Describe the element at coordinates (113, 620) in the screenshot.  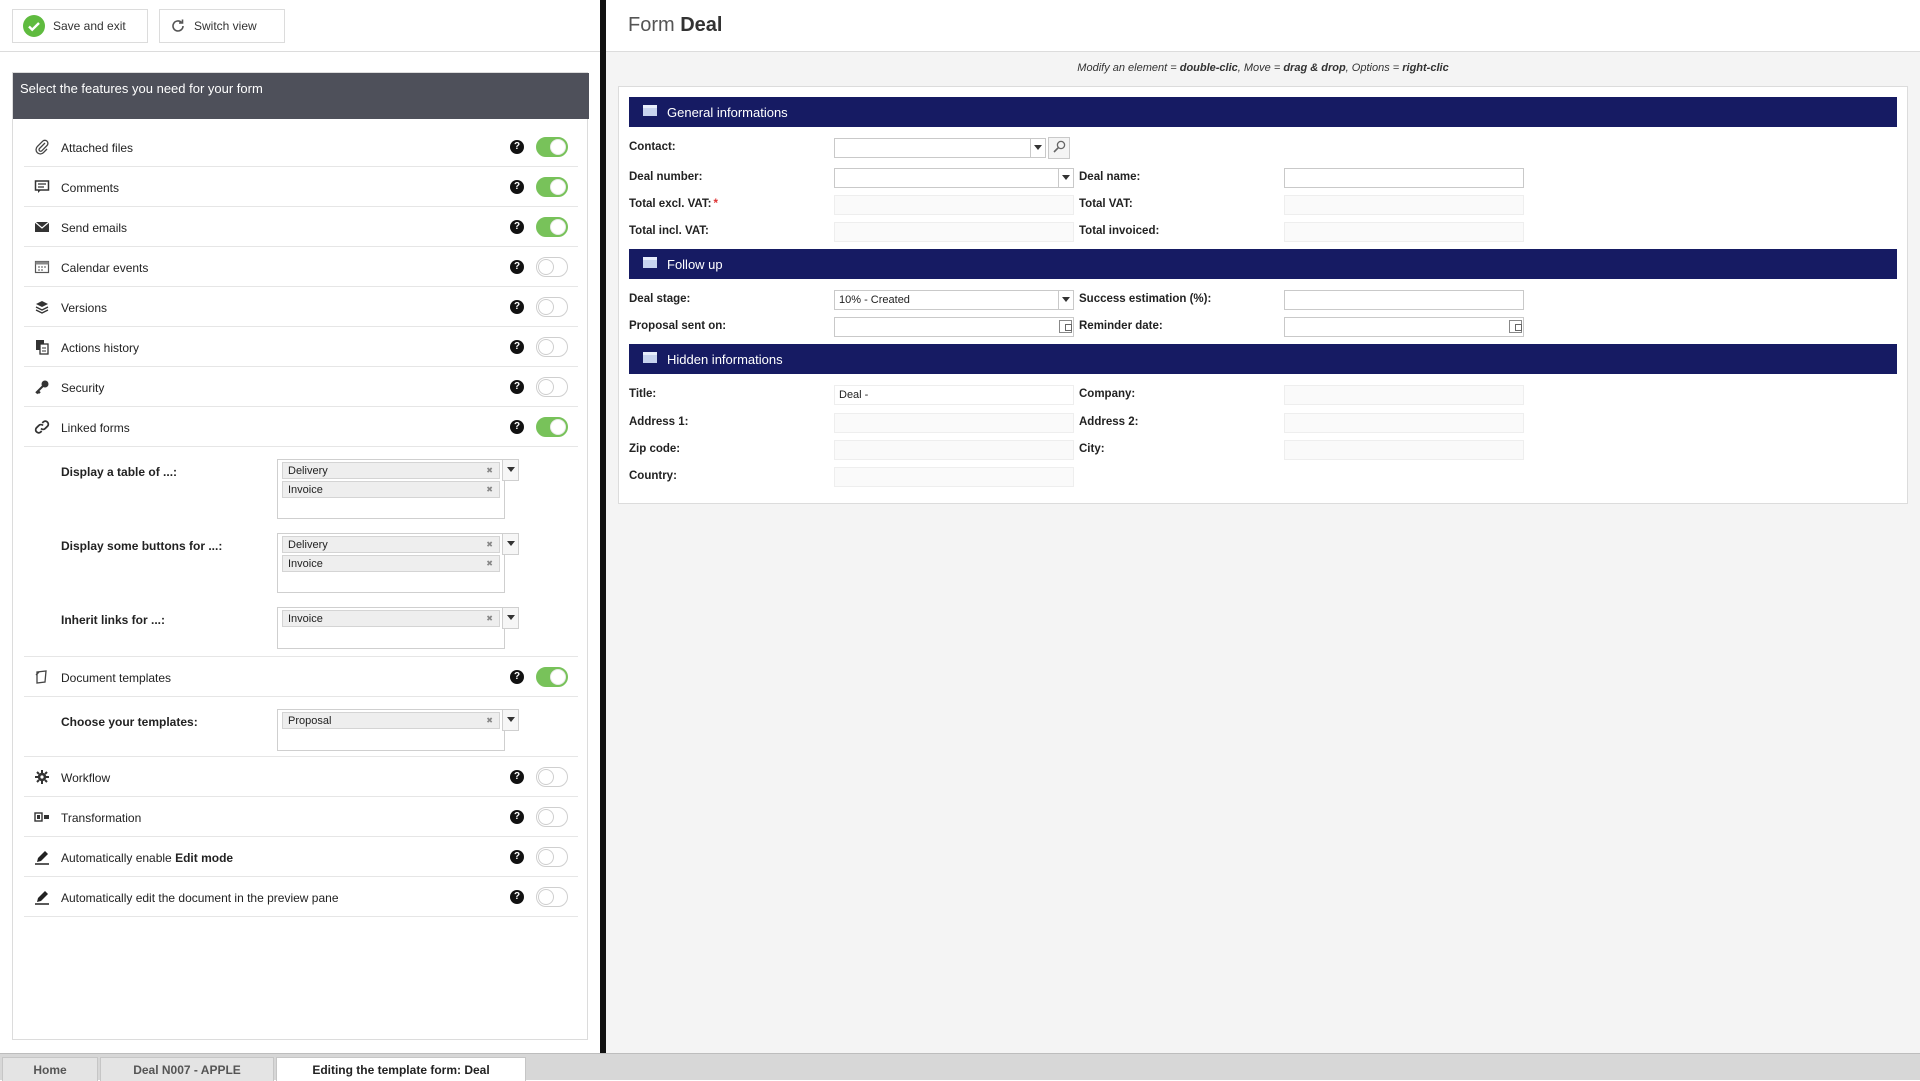
I see `inherit-links-label: Inherit links for ...:` at that location.